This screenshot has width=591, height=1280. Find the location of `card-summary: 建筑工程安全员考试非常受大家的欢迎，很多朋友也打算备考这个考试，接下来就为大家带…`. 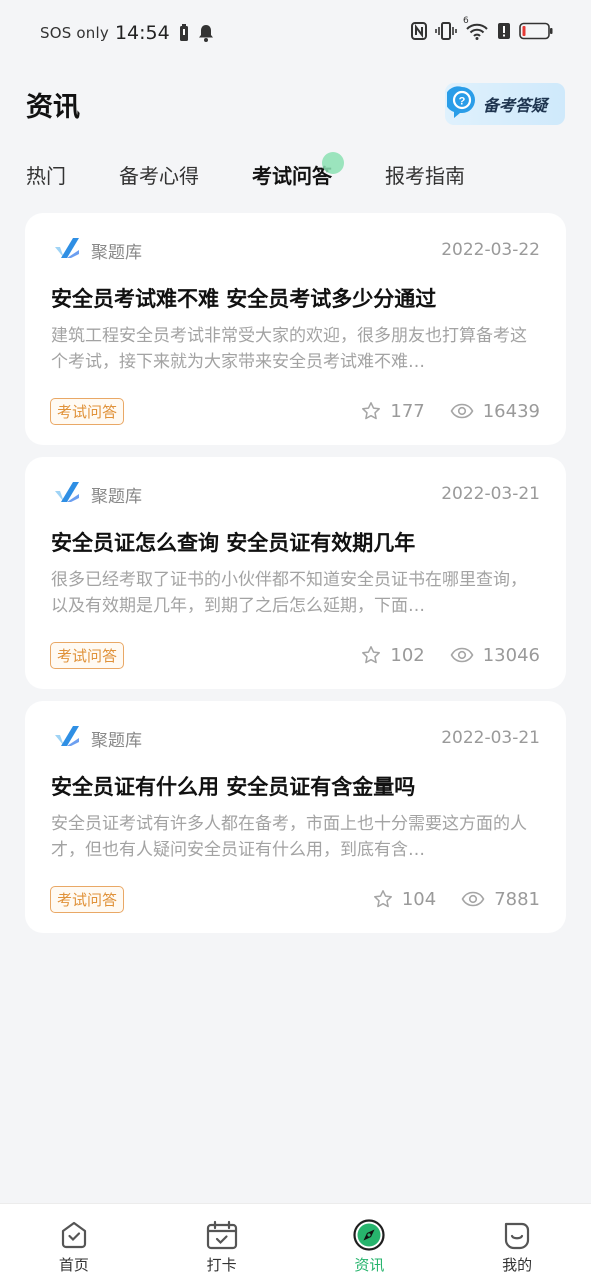

card-summary: 建筑工程安全员考试非常受大家的欢迎，很多朋友也打算备考这个考试，接下来就为大家带… is located at coordinates (289, 349).